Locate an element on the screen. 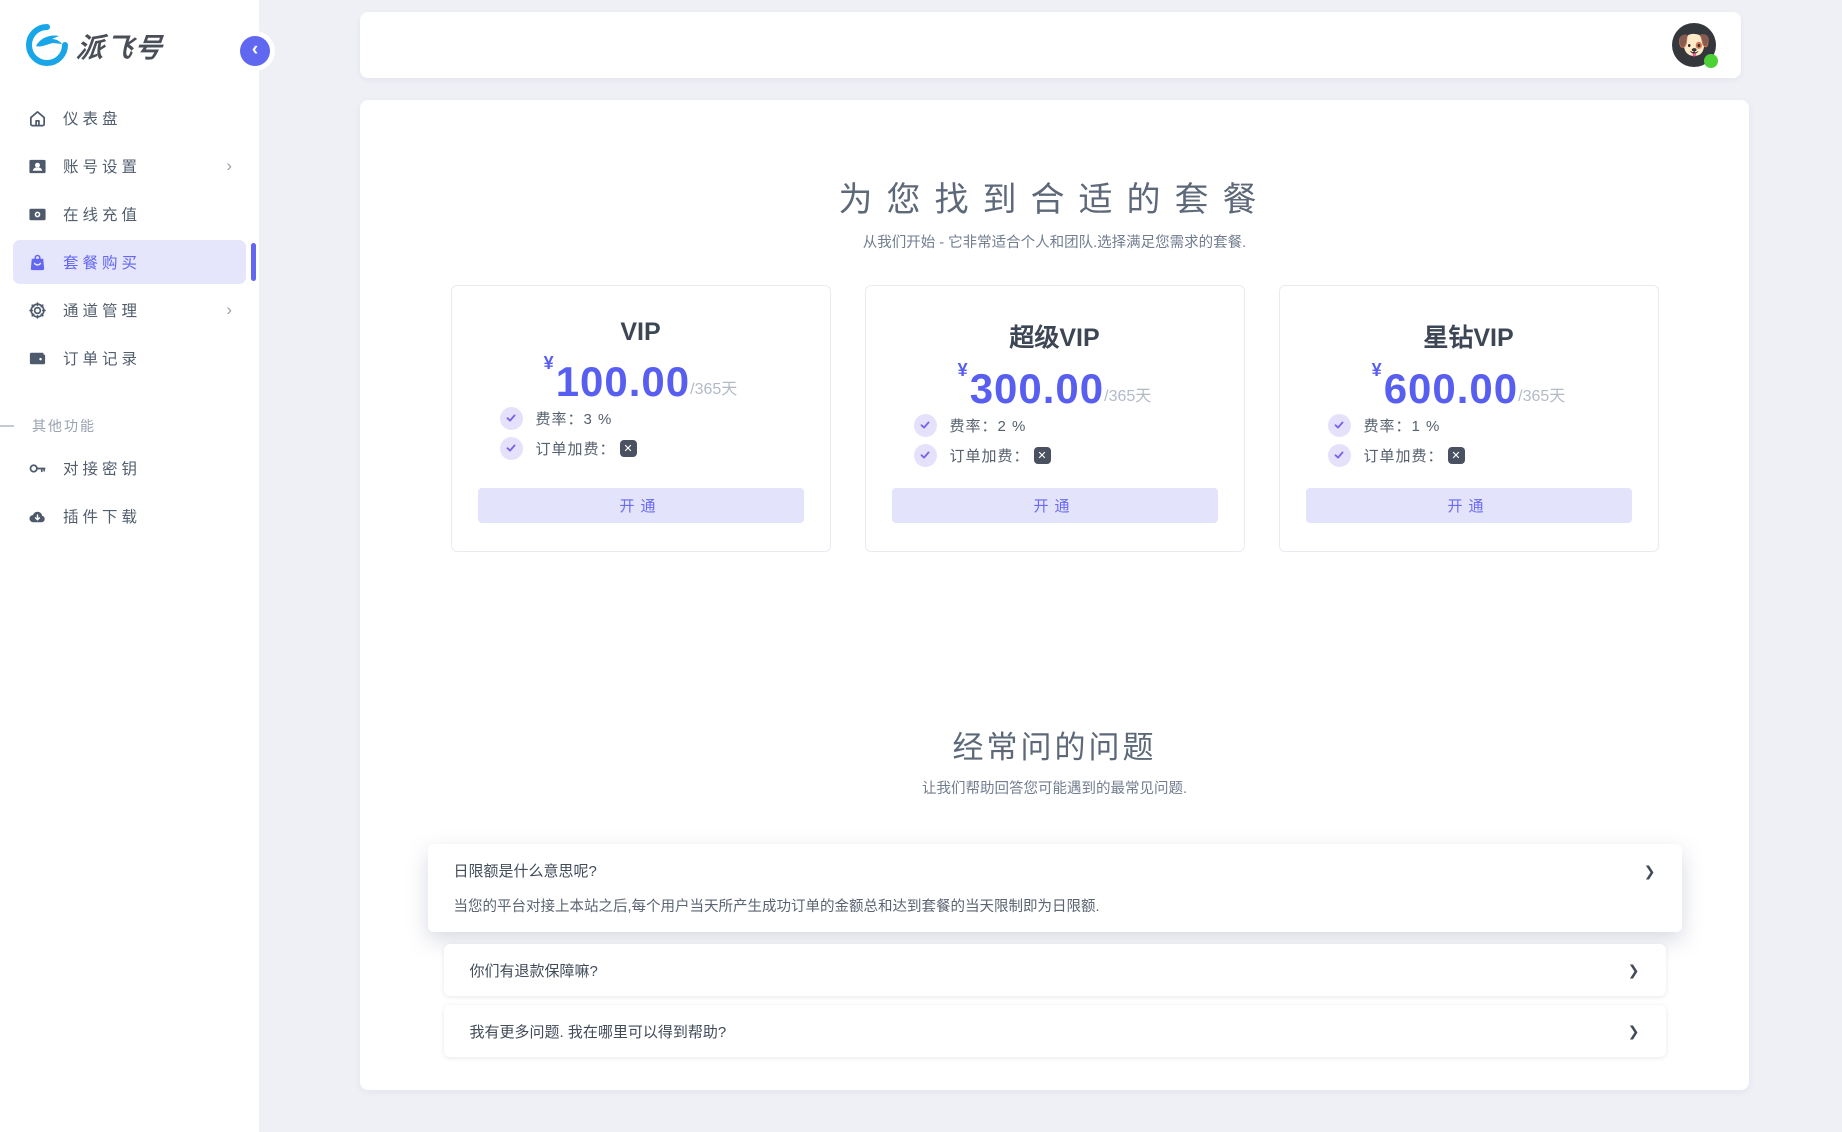 The width and height of the screenshot is (1842, 1132). plan-price: ¥ 100.00 /365天 is located at coordinates (641, 377).